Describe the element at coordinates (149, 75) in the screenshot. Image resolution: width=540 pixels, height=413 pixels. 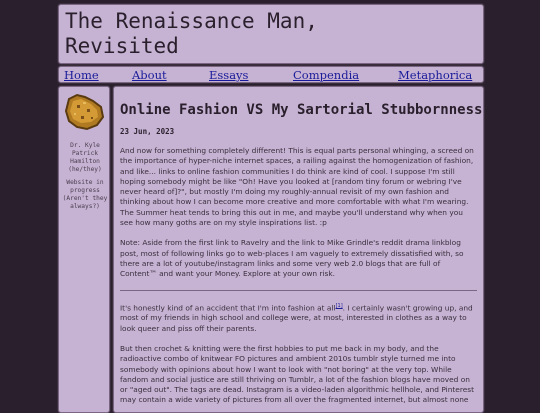
I see `nav-about-link: About` at that location.